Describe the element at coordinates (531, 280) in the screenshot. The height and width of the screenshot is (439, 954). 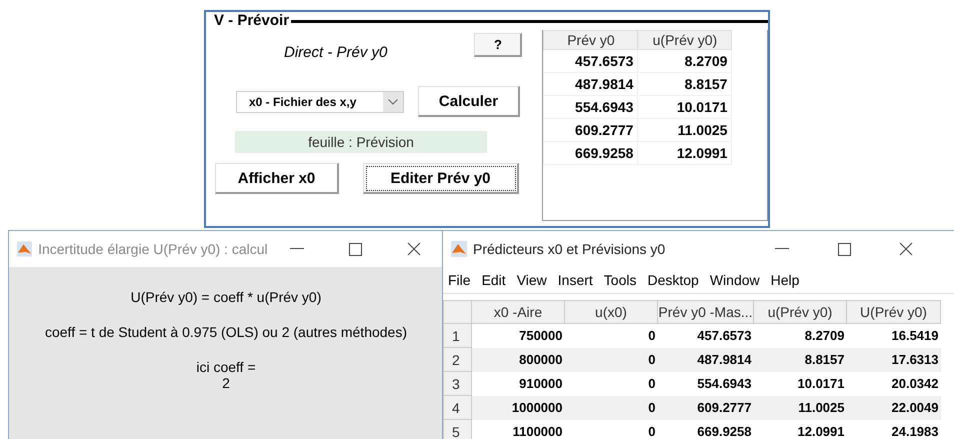
I see `menu-item: View` at that location.